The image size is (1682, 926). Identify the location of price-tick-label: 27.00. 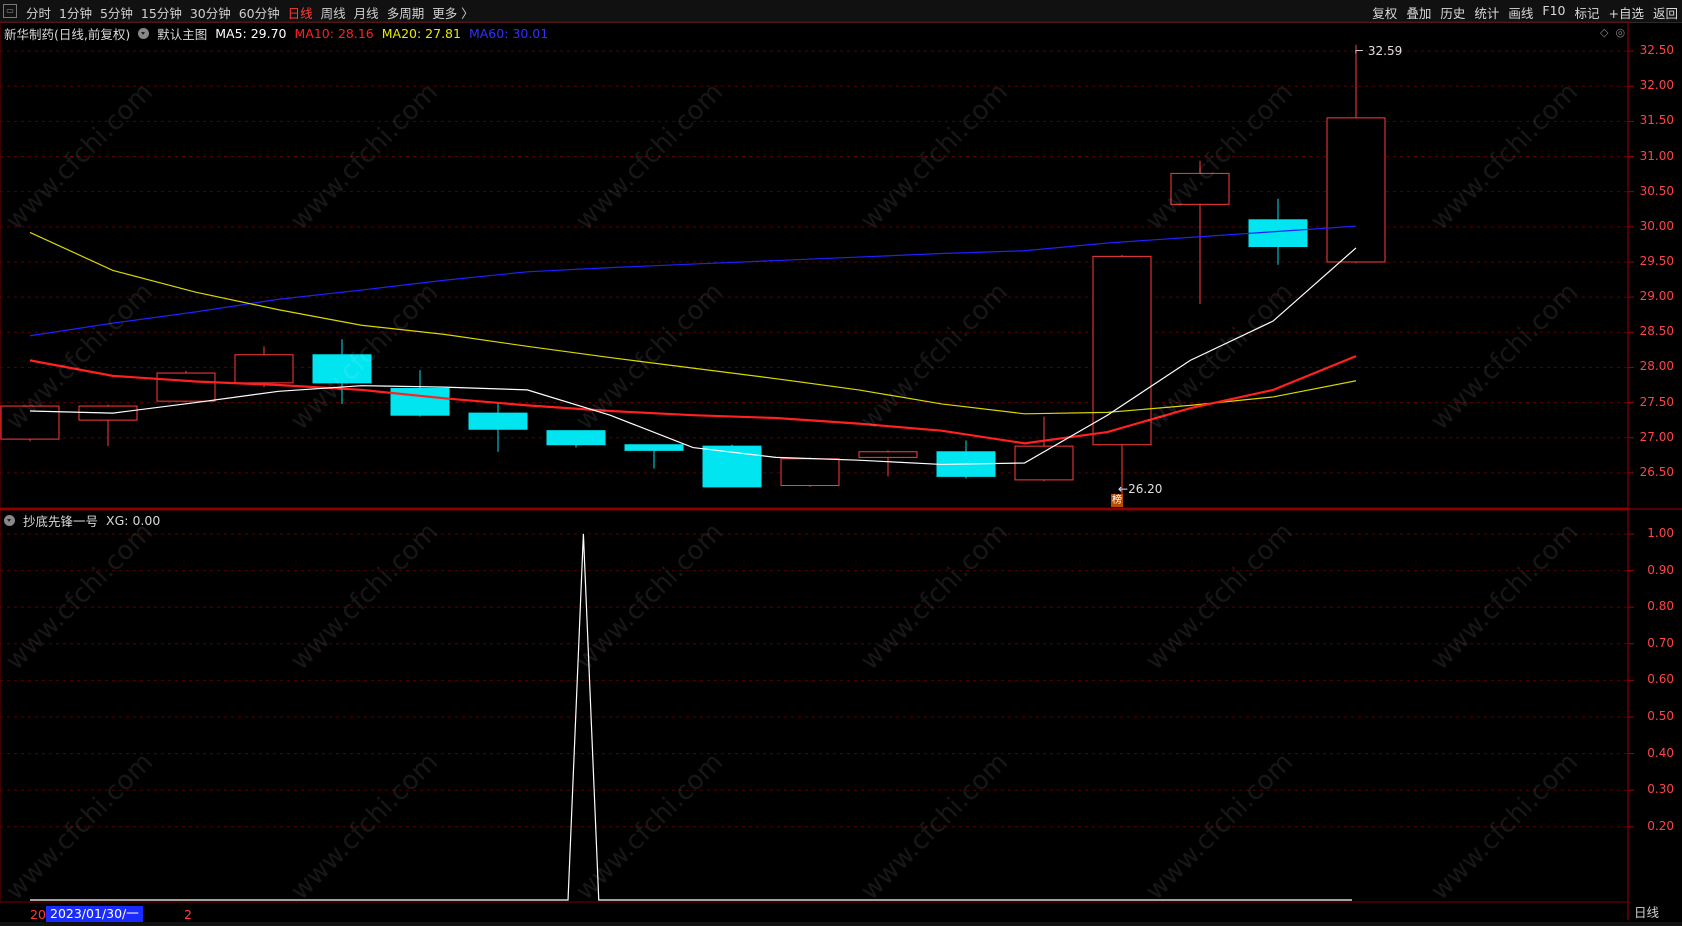
(1656, 436).